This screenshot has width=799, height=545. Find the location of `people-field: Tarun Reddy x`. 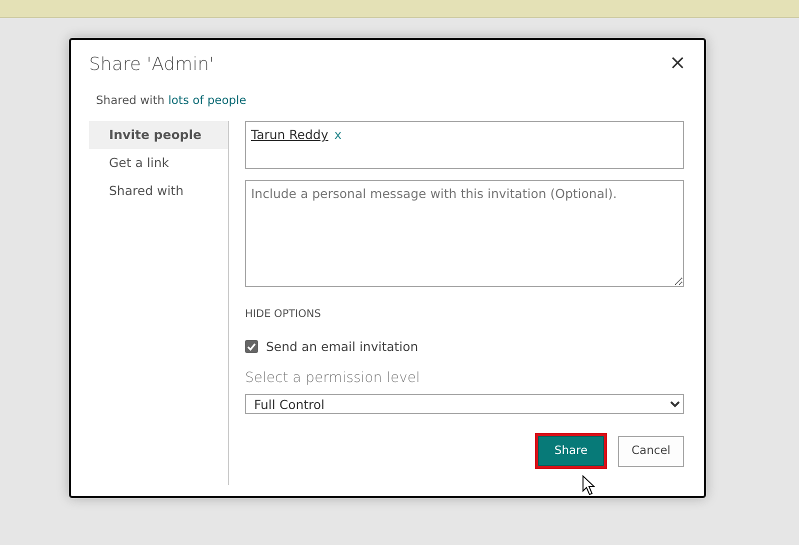

people-field: Tarun Reddy x is located at coordinates (464, 145).